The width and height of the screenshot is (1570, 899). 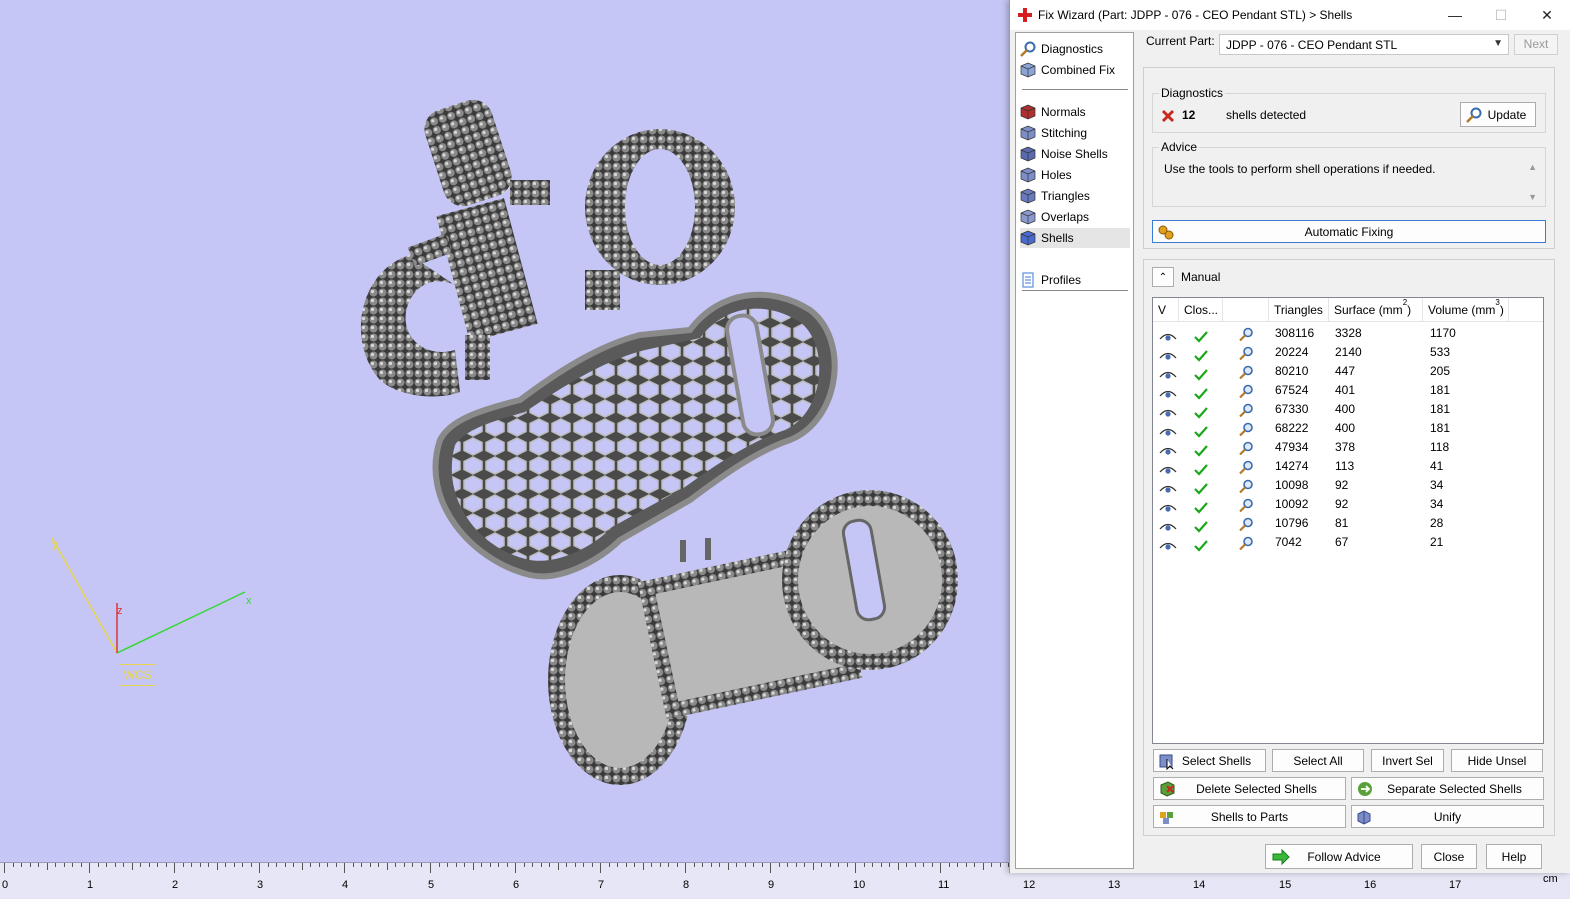 What do you see at coordinates (1348, 542) in the screenshot?
I see `table-row: 7042 67 21` at bounding box center [1348, 542].